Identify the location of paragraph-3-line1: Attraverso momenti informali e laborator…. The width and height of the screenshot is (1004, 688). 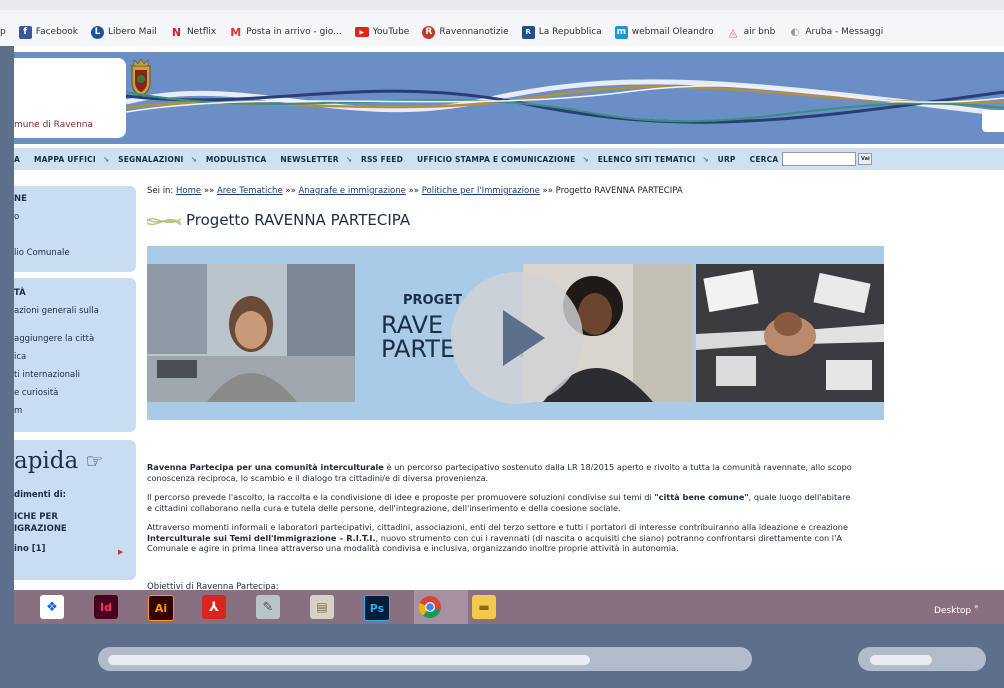
(498, 527).